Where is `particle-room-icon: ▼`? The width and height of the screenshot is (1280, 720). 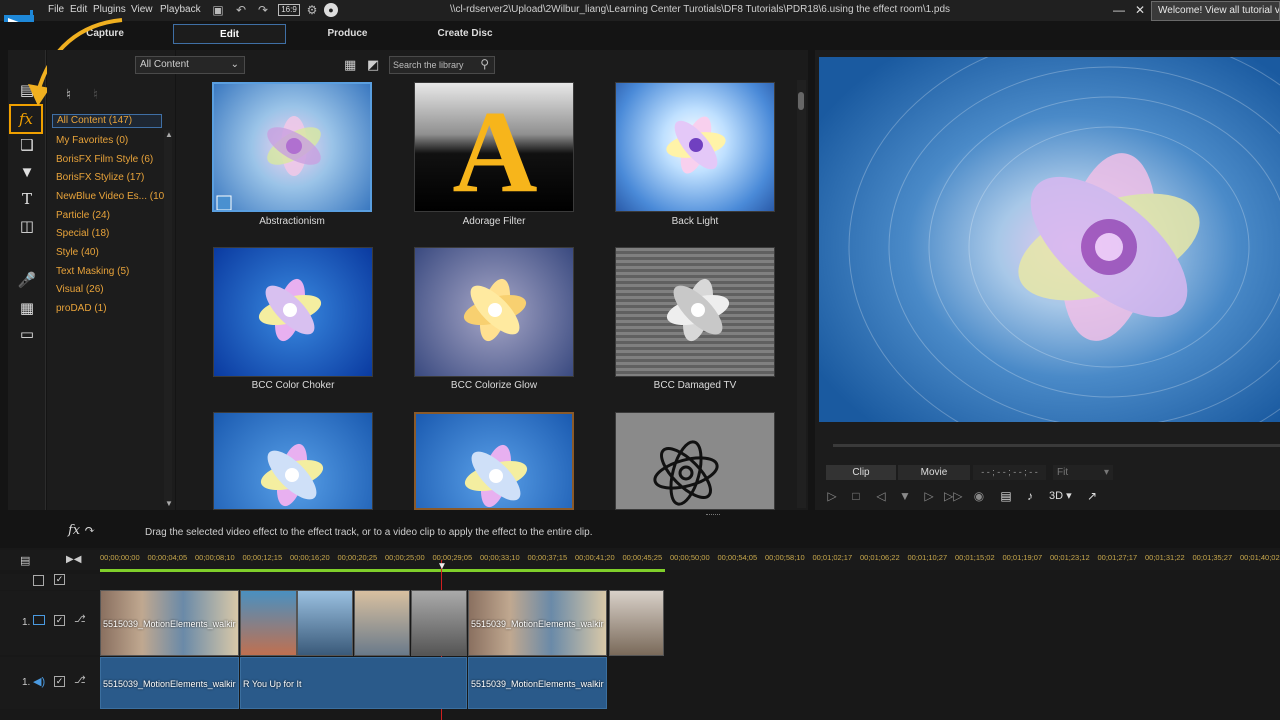 particle-room-icon: ▼ is located at coordinates (27, 173).